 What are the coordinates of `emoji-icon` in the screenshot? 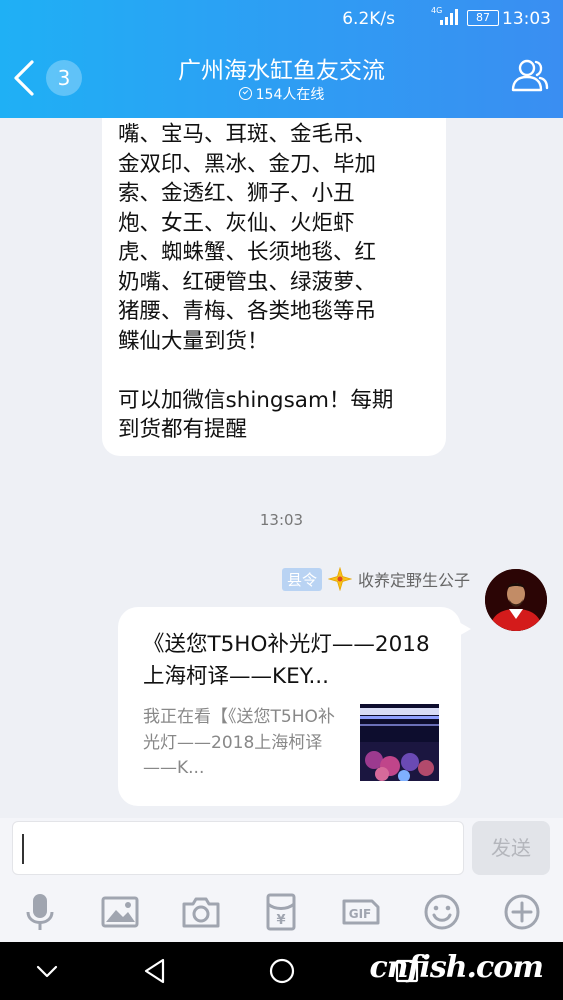 It's located at (442, 912).